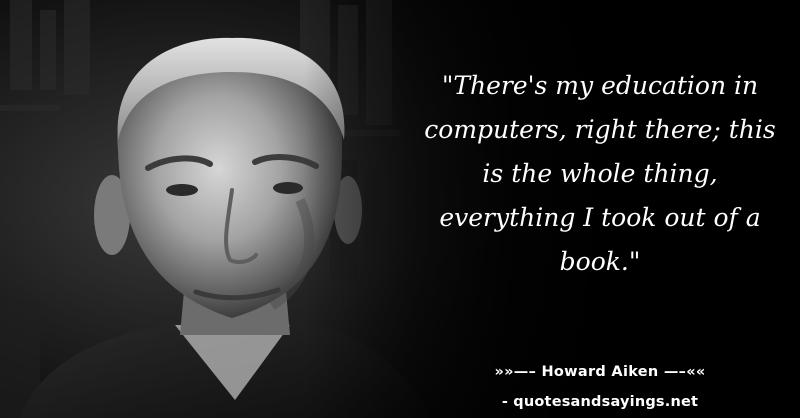  Describe the element at coordinates (600, 402) in the screenshot. I see `source-website: - quotesandsayings.net` at that location.